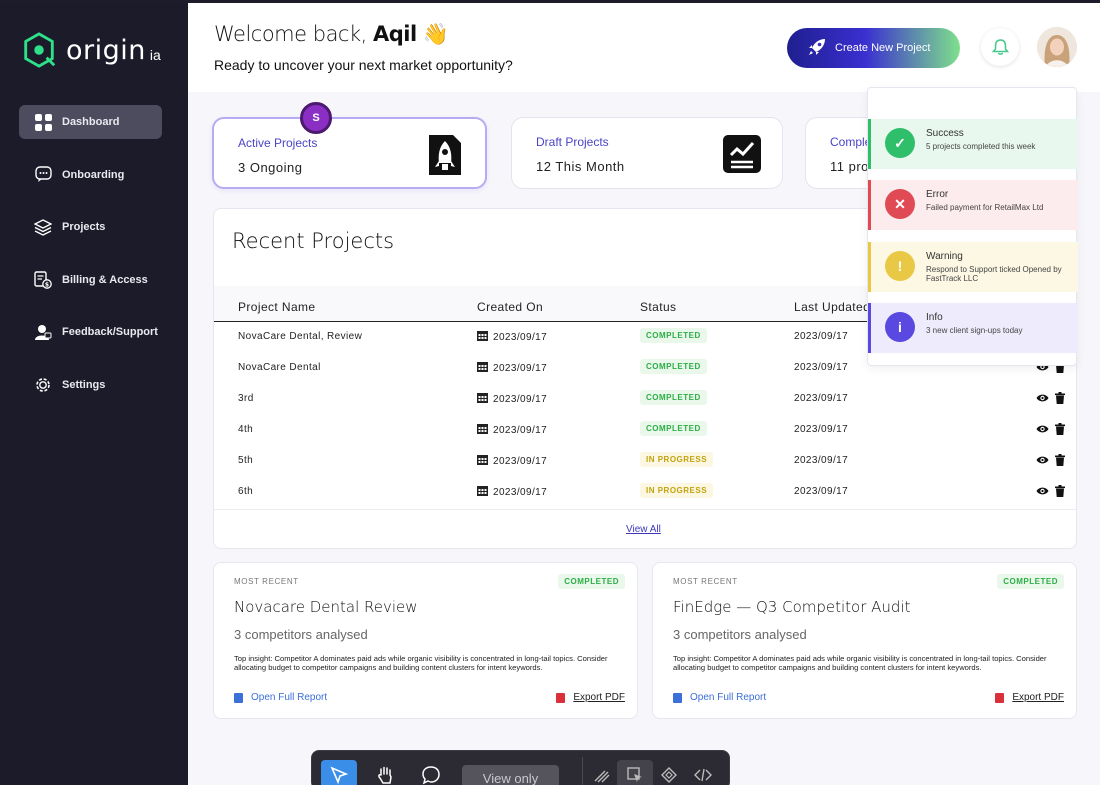 This screenshot has width=1100, height=785. What do you see at coordinates (331, 34) in the screenshot?
I see `page-greeting: Welcome back, Aqil 👋` at bounding box center [331, 34].